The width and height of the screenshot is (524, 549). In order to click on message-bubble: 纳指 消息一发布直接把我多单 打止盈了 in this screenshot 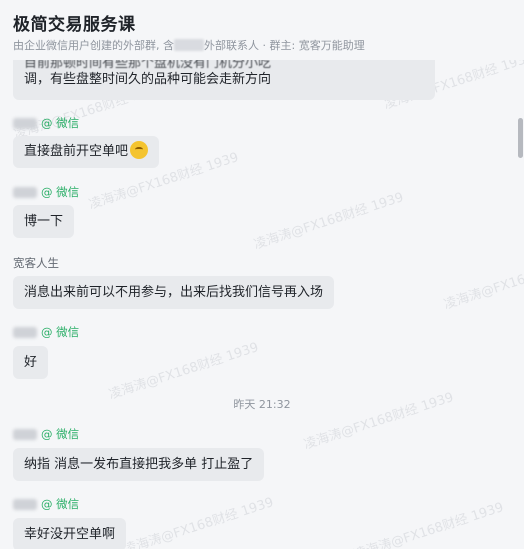, I will do `click(139, 464)`.